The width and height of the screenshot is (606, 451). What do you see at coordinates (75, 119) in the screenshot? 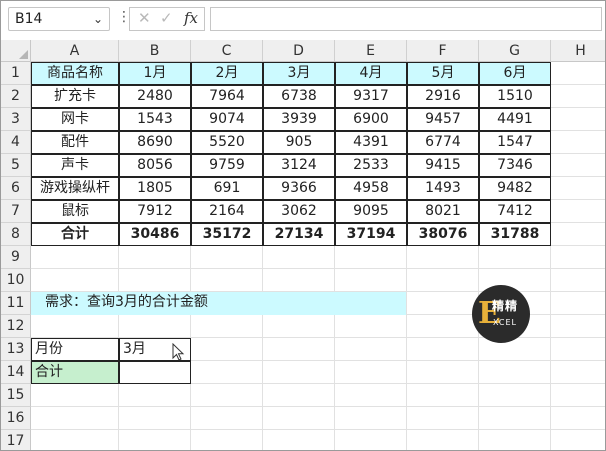
I see `table-cell: 网卡` at bounding box center [75, 119].